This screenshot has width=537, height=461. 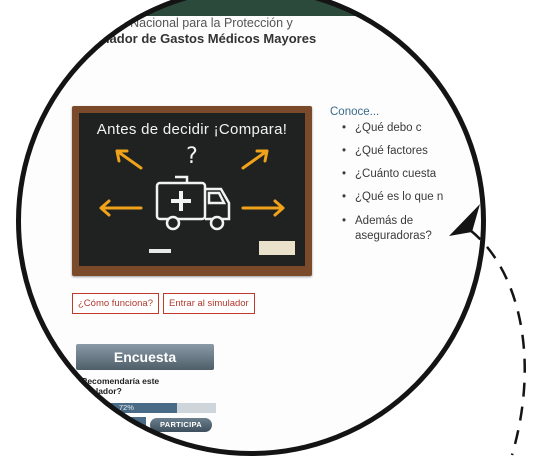 What do you see at coordinates (464, 220) in the screenshot?
I see `cursor-arrow-icon` at bounding box center [464, 220].